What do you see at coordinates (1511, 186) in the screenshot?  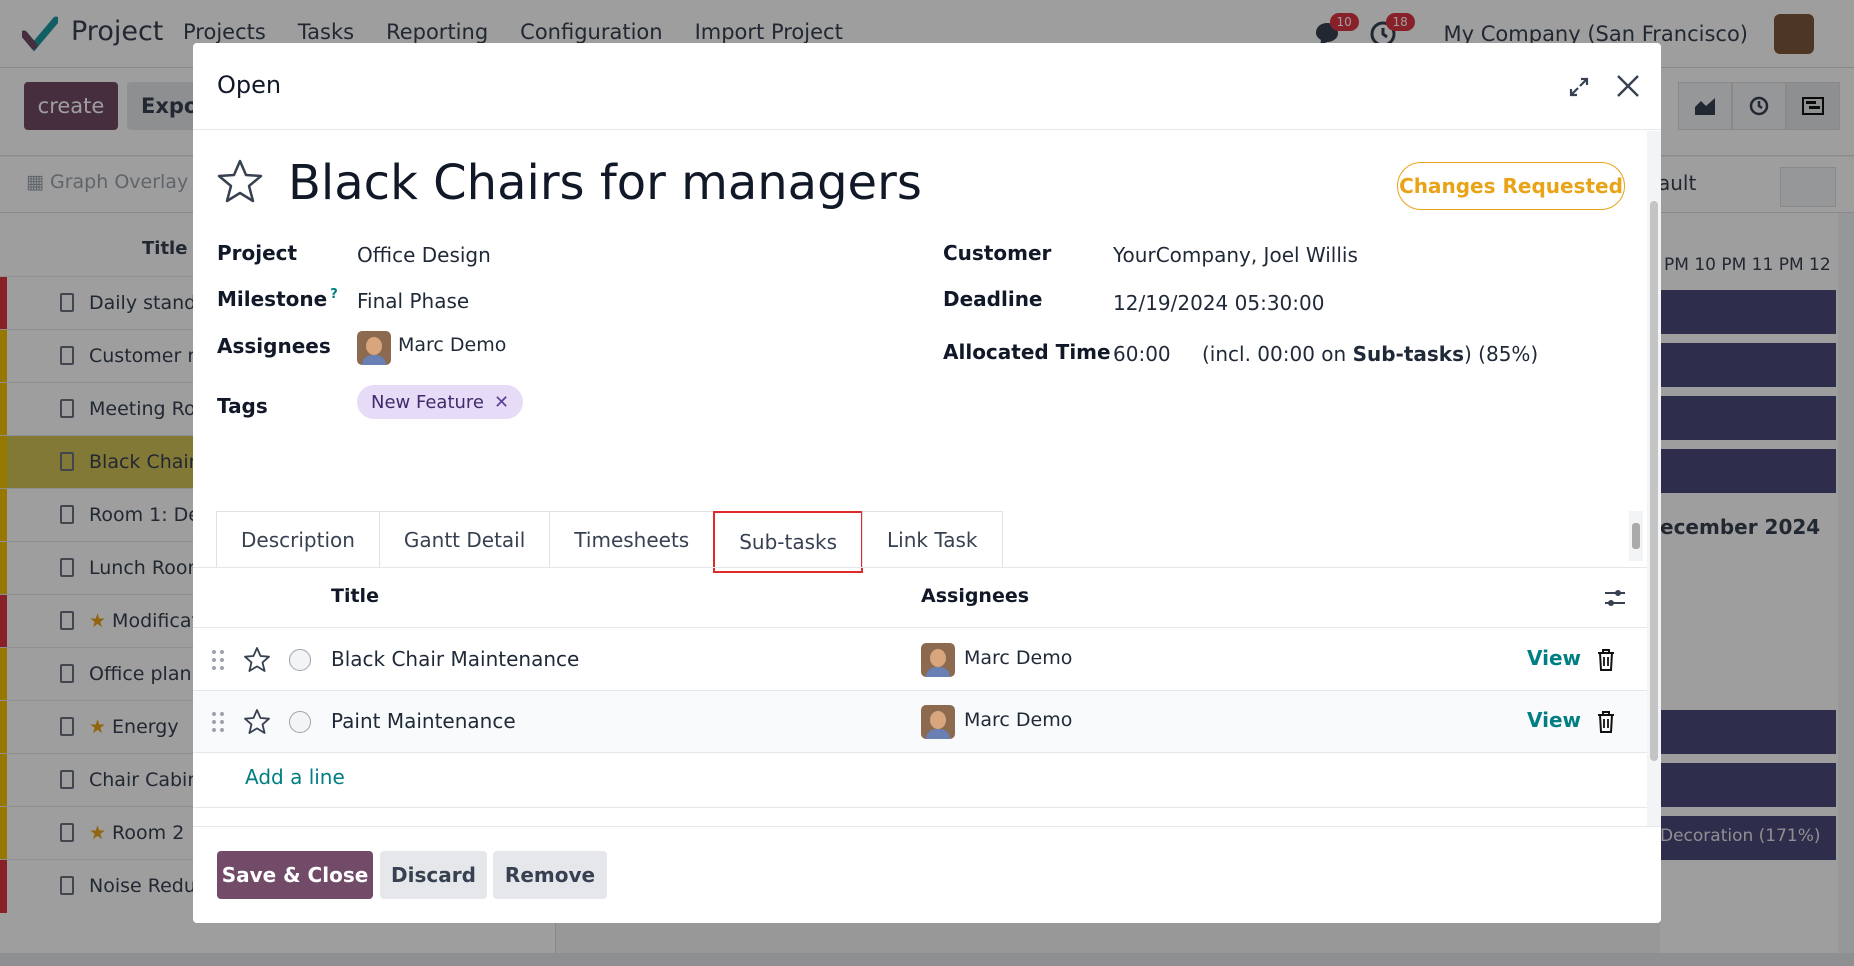 I see `stage-status-badge: Changes Requested` at bounding box center [1511, 186].